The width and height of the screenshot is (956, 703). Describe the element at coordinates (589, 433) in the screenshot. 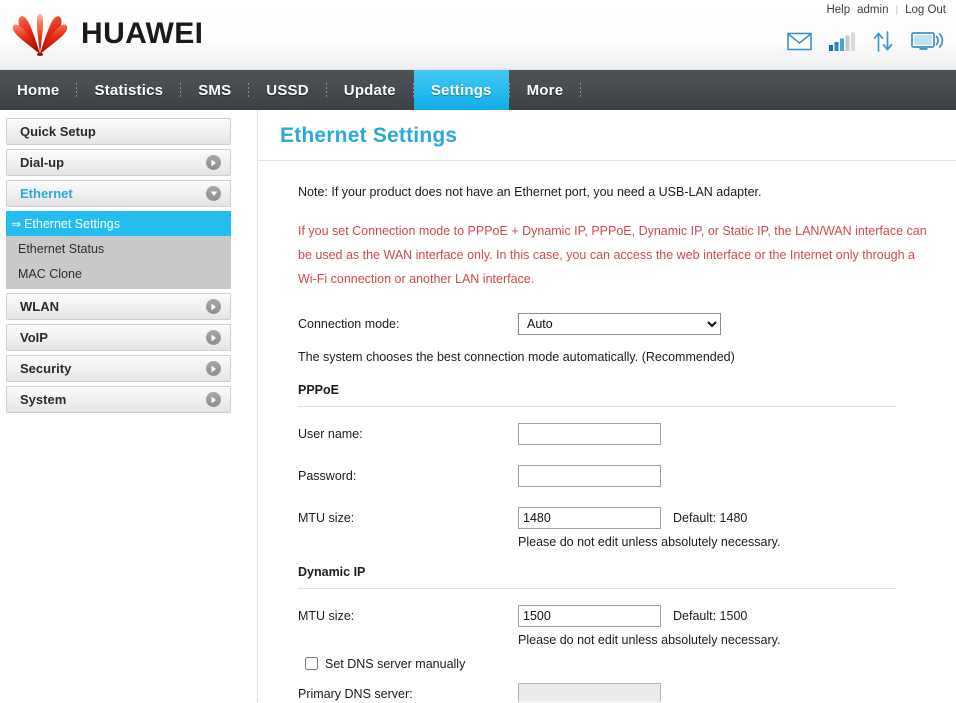

I see `pppoe-username-input` at that location.